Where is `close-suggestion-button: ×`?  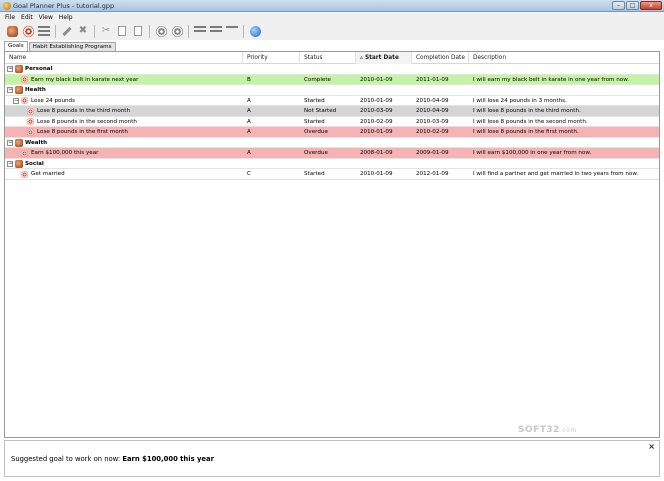 close-suggestion-button: × is located at coordinates (651, 447).